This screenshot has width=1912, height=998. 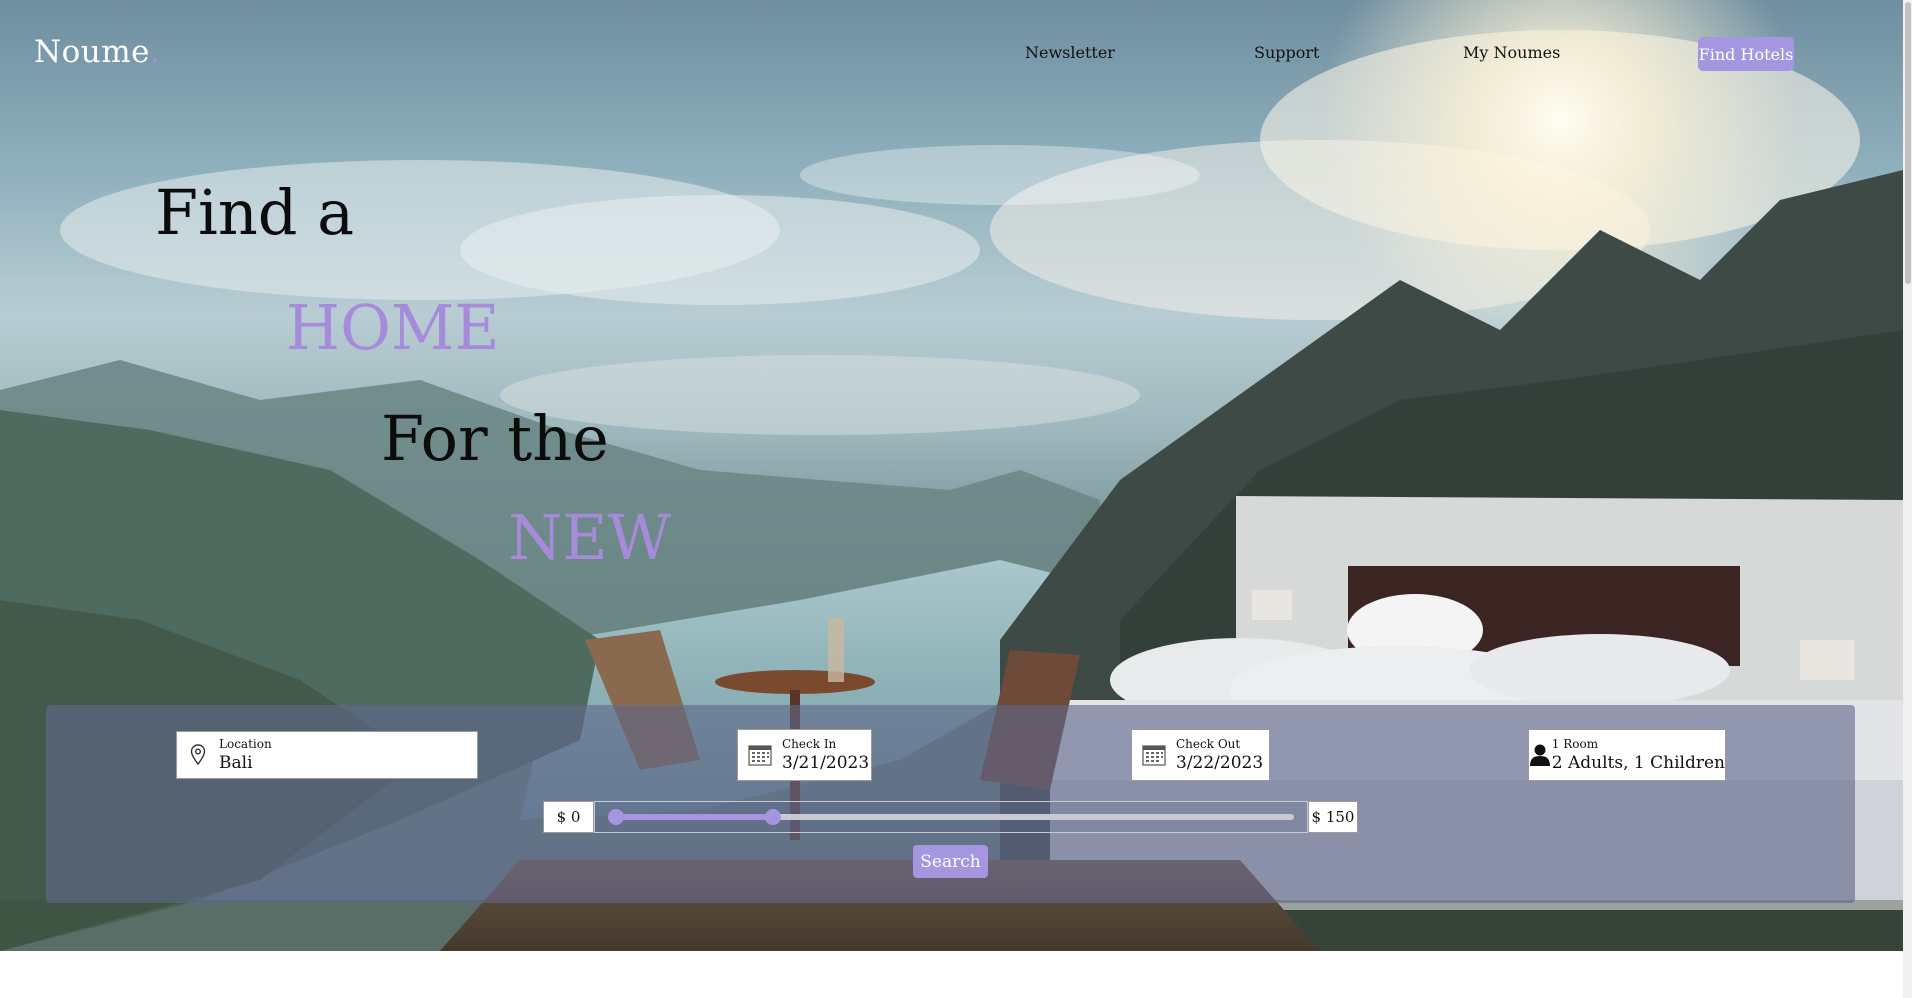 I want to click on guests-value: 2 Adults, 1 Children, so click(x=1638, y=763).